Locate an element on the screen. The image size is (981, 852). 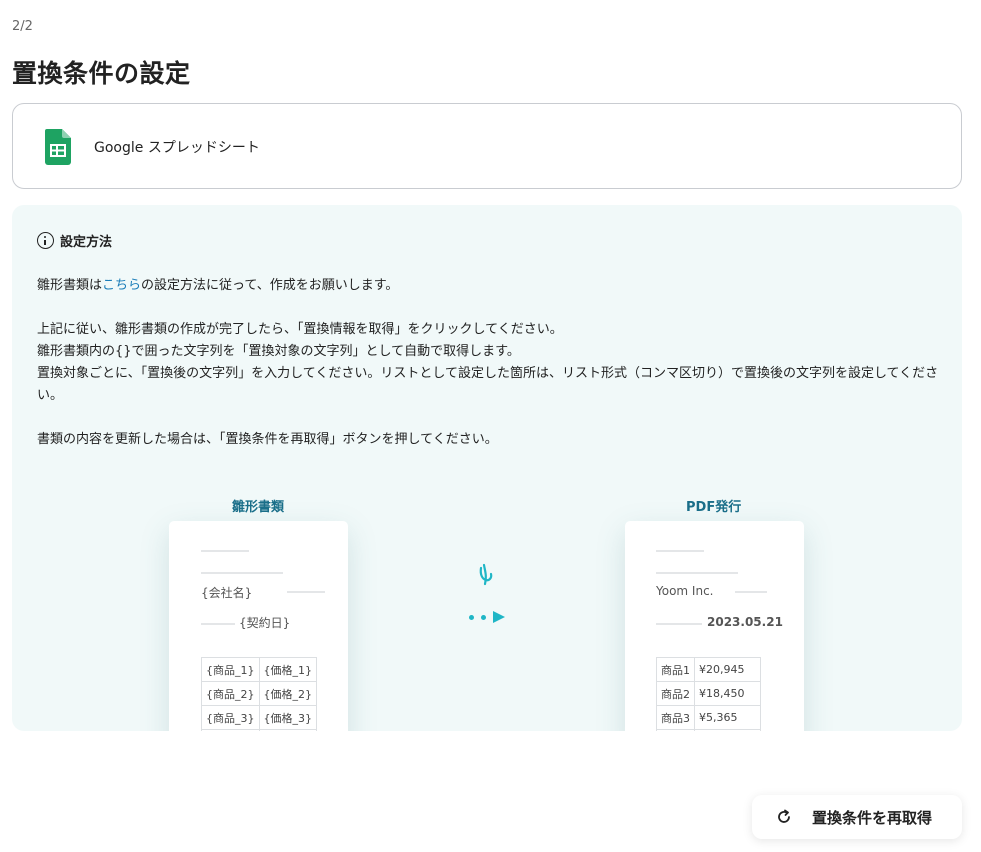
refresh-icon is located at coordinates (784, 816).